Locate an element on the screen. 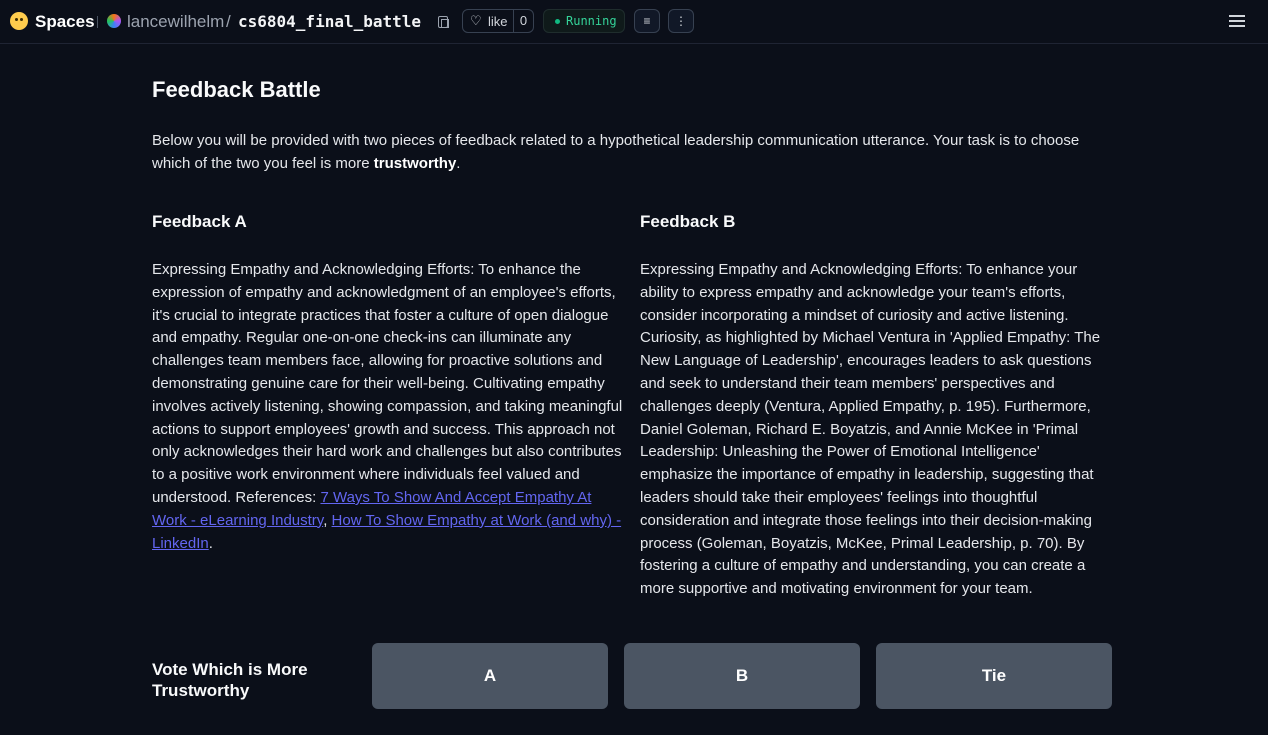 This screenshot has height=735, width=1268. huggingface-logo-icon is located at coordinates (19, 21).